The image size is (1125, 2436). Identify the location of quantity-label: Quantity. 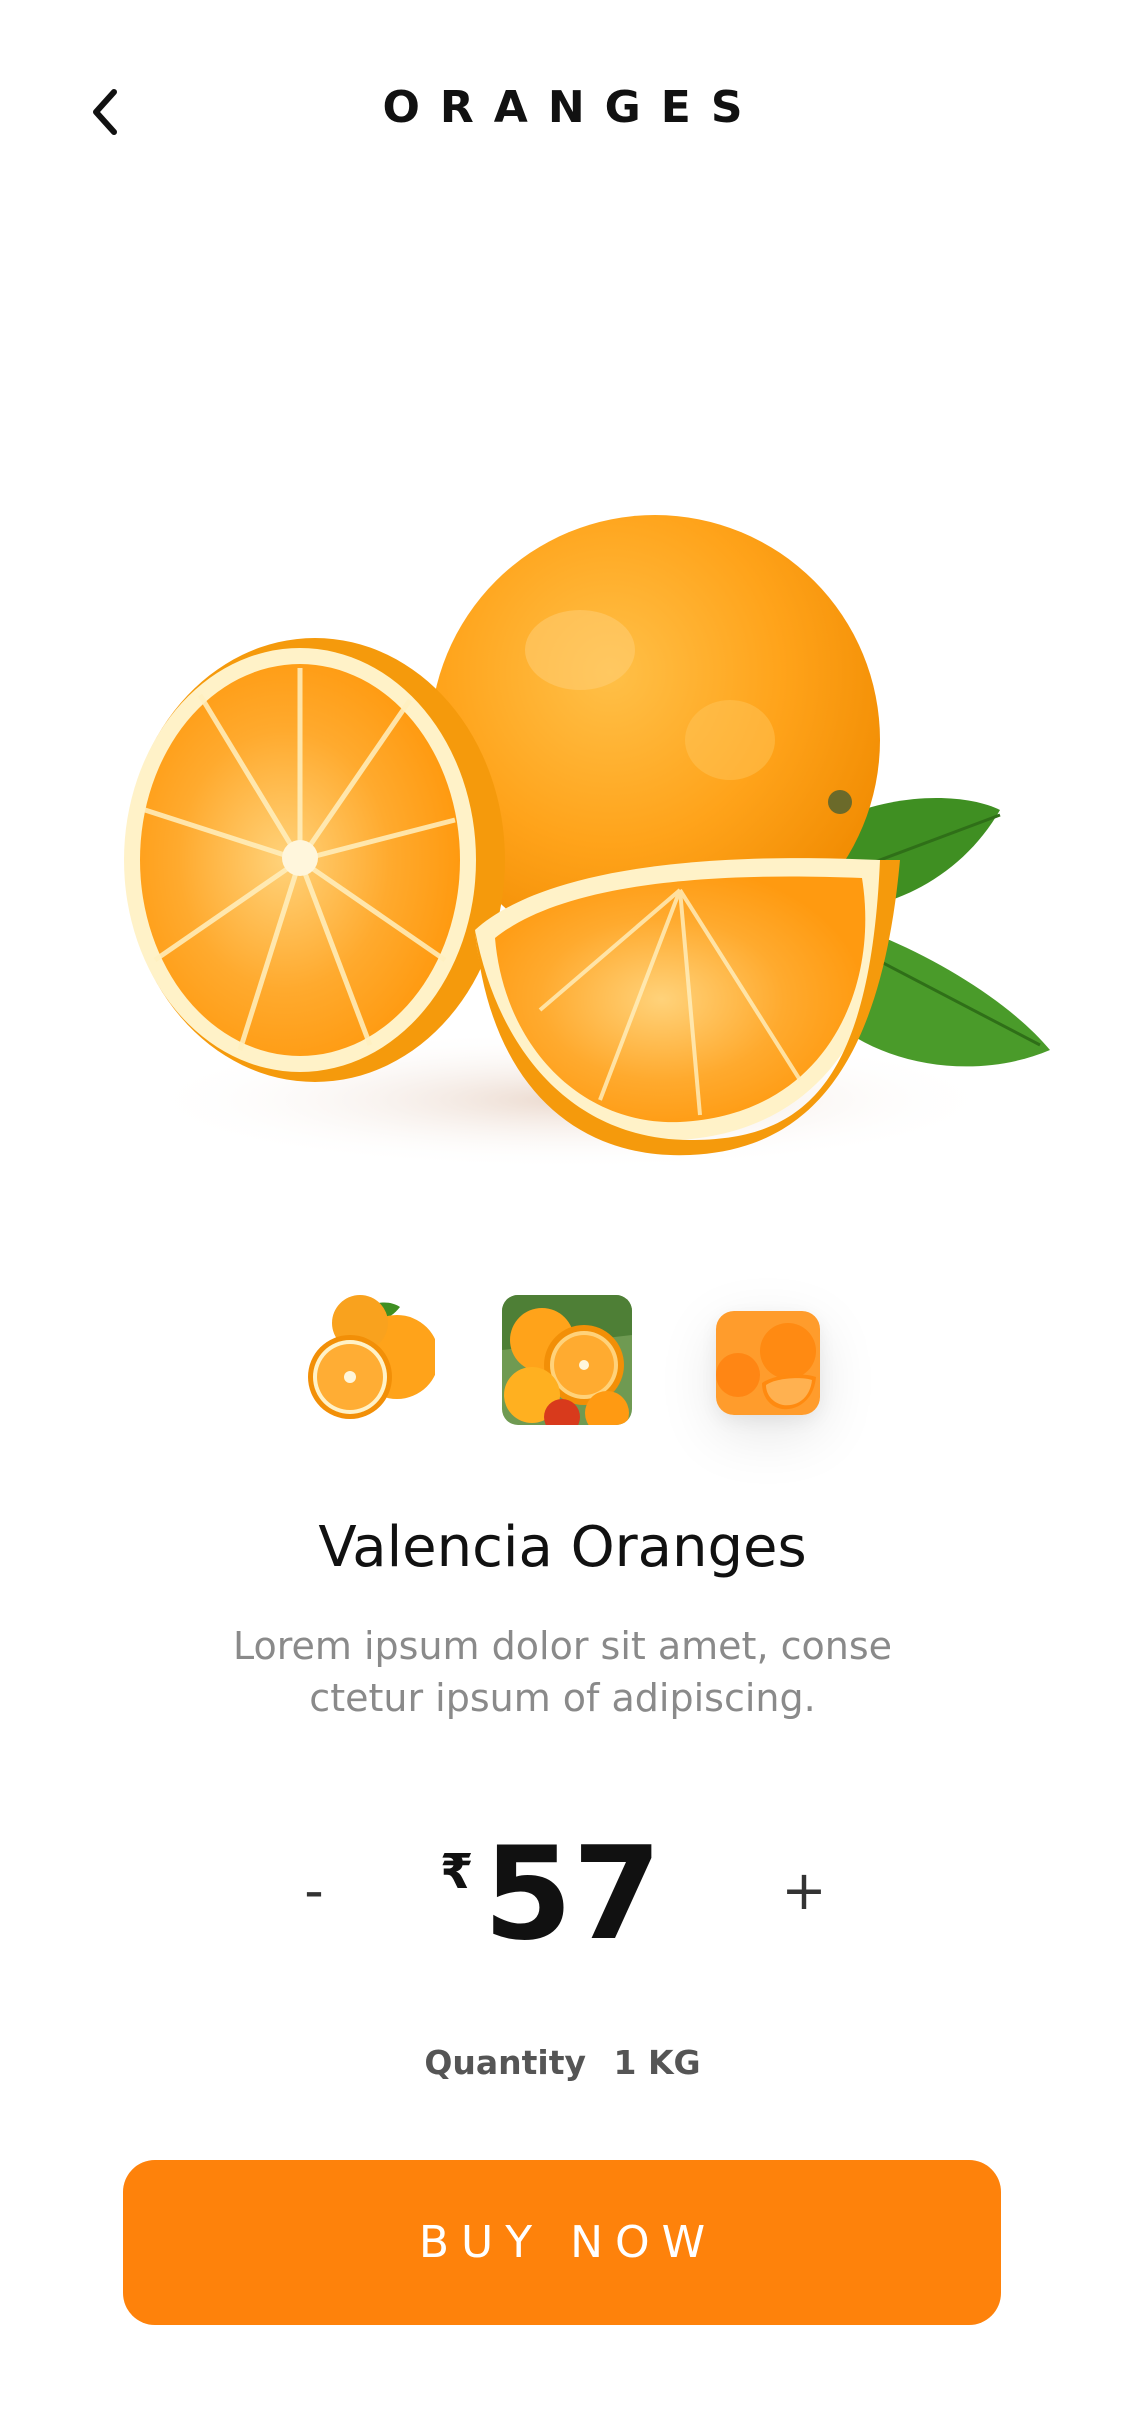
(505, 2062).